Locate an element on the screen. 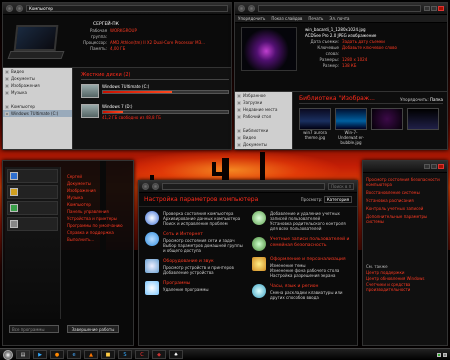 The width and height of the screenshot is (450, 360). menu-item: Показ слайдов is located at coordinates (286, 18).